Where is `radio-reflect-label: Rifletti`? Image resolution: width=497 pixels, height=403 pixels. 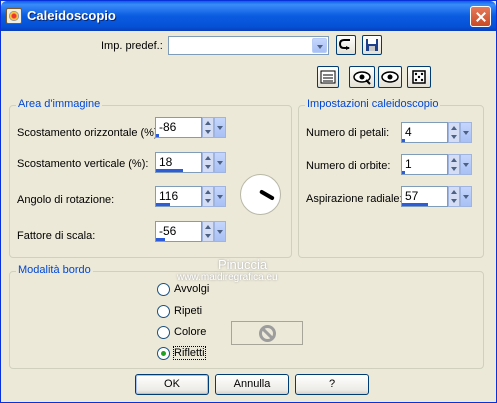
radio-reflect-label: Rifletti is located at coordinates (189, 353).